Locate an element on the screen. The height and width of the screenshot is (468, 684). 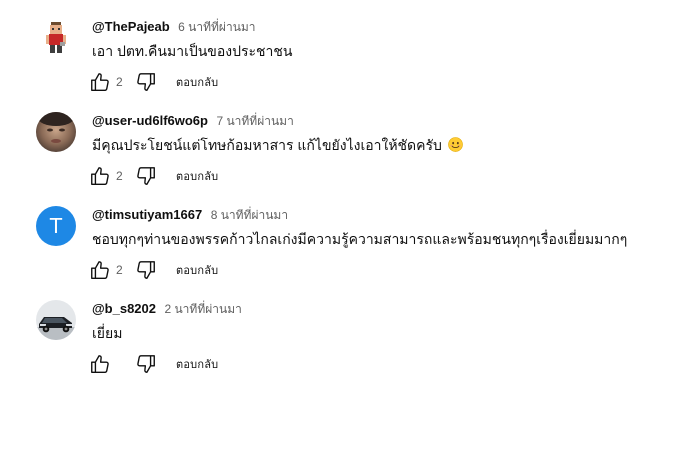
comment-text: เอา ปตท.คืนมาเป็นของประชาชน is located at coordinates (192, 51).